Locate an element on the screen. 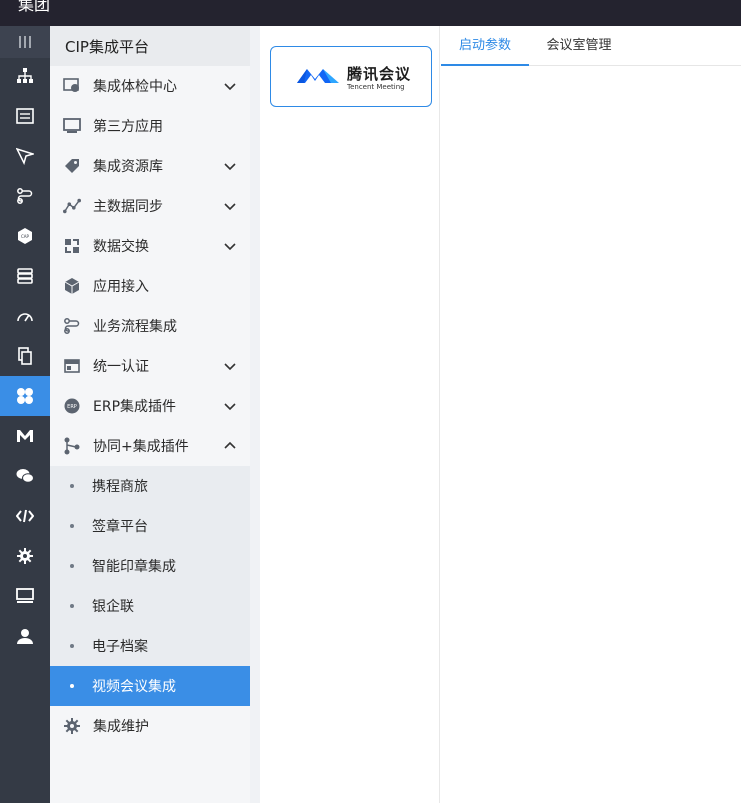 The image size is (741, 803). m-logo-icon is located at coordinates (25, 436).